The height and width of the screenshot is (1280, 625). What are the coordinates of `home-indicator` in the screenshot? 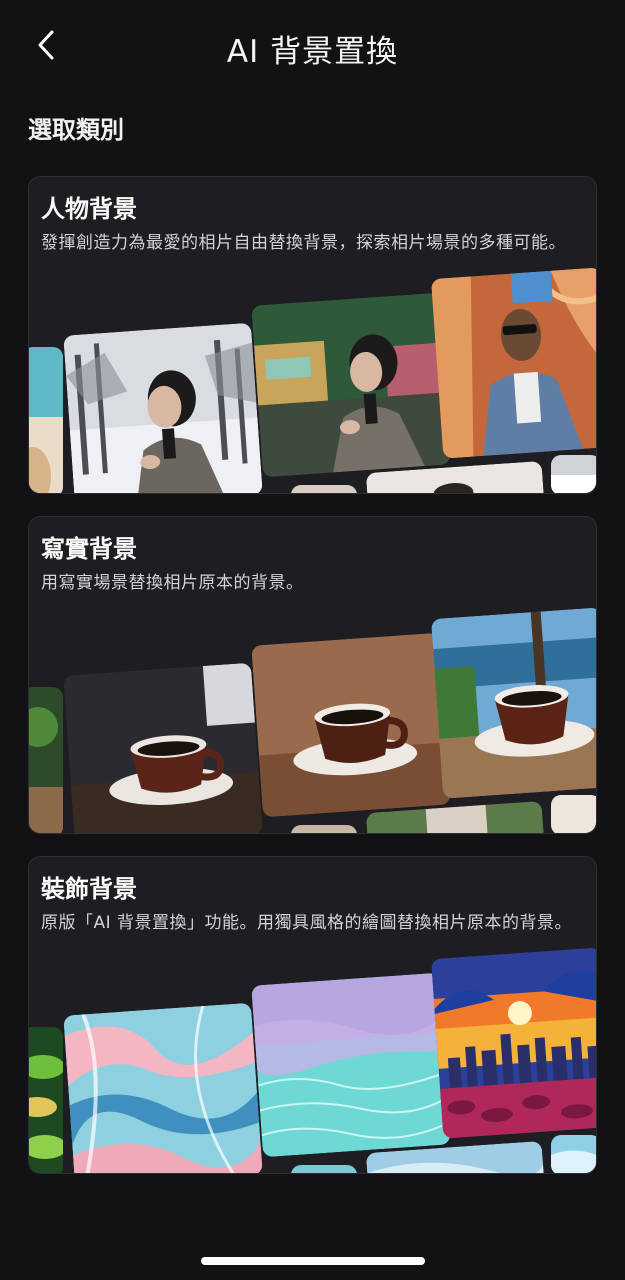 It's located at (313, 1261).